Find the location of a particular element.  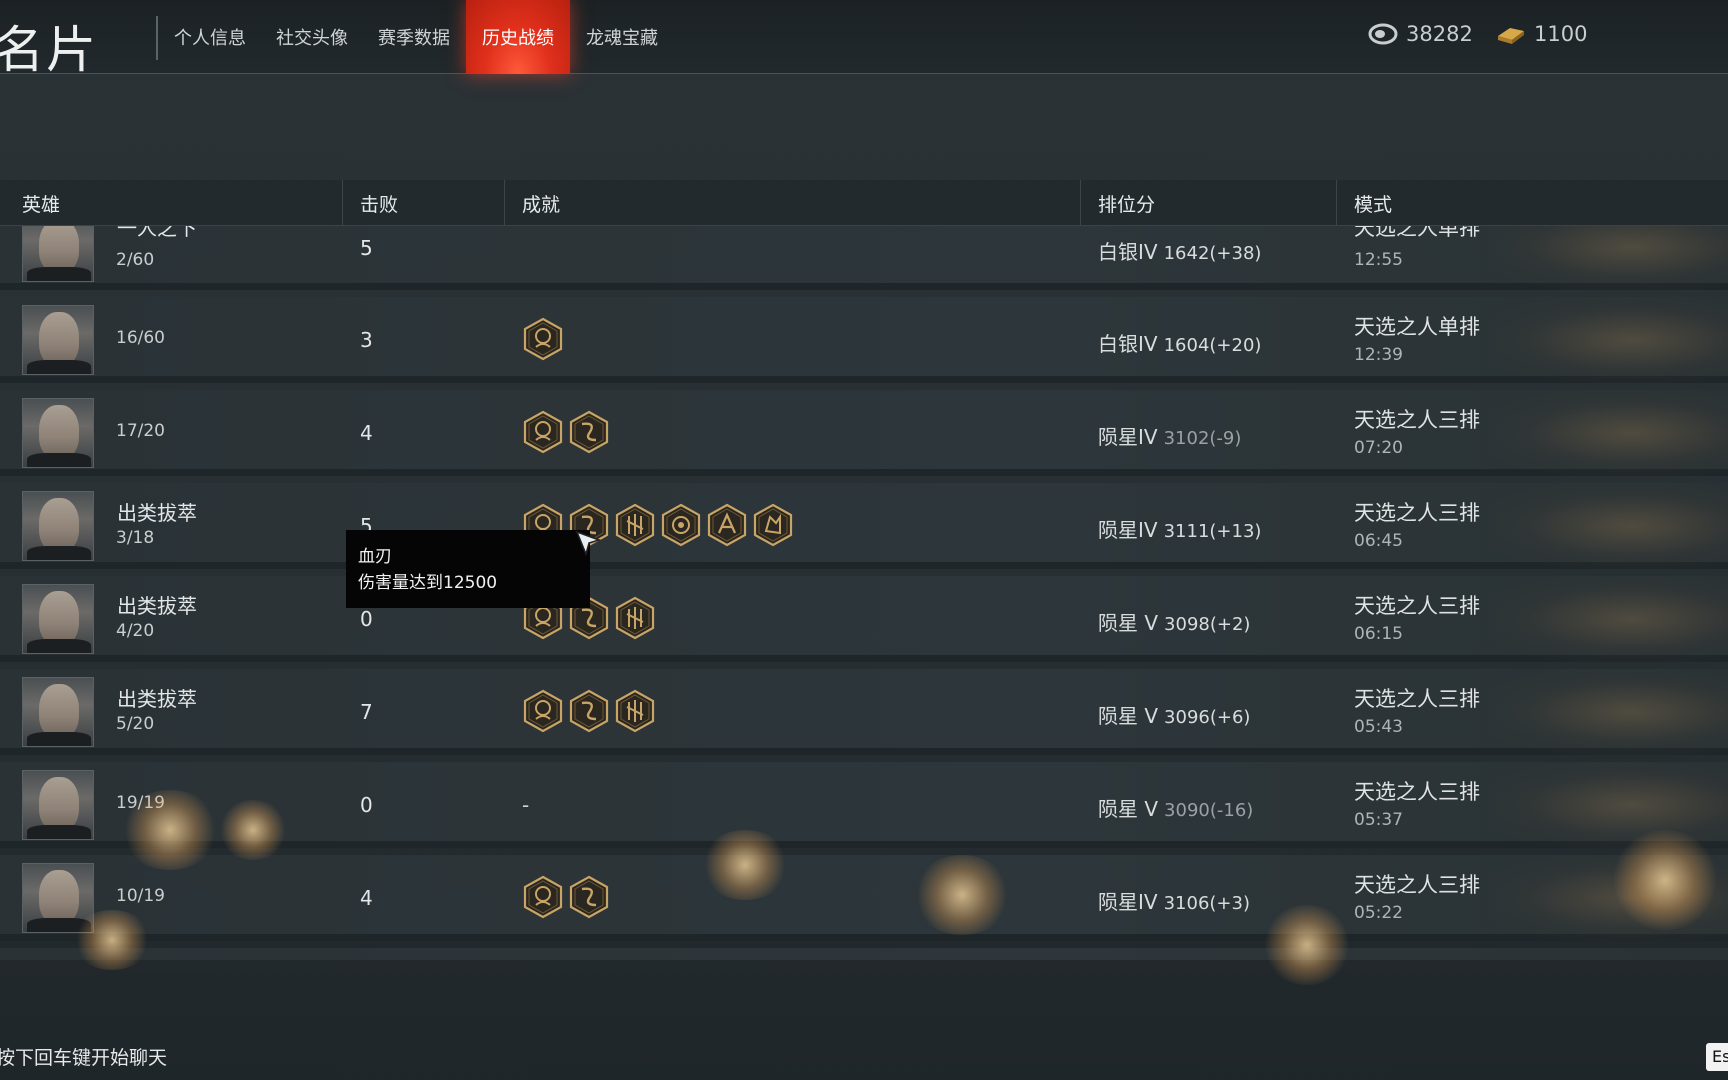

rank-score: 白银IV 1642(+38) is located at coordinates (1179, 250).